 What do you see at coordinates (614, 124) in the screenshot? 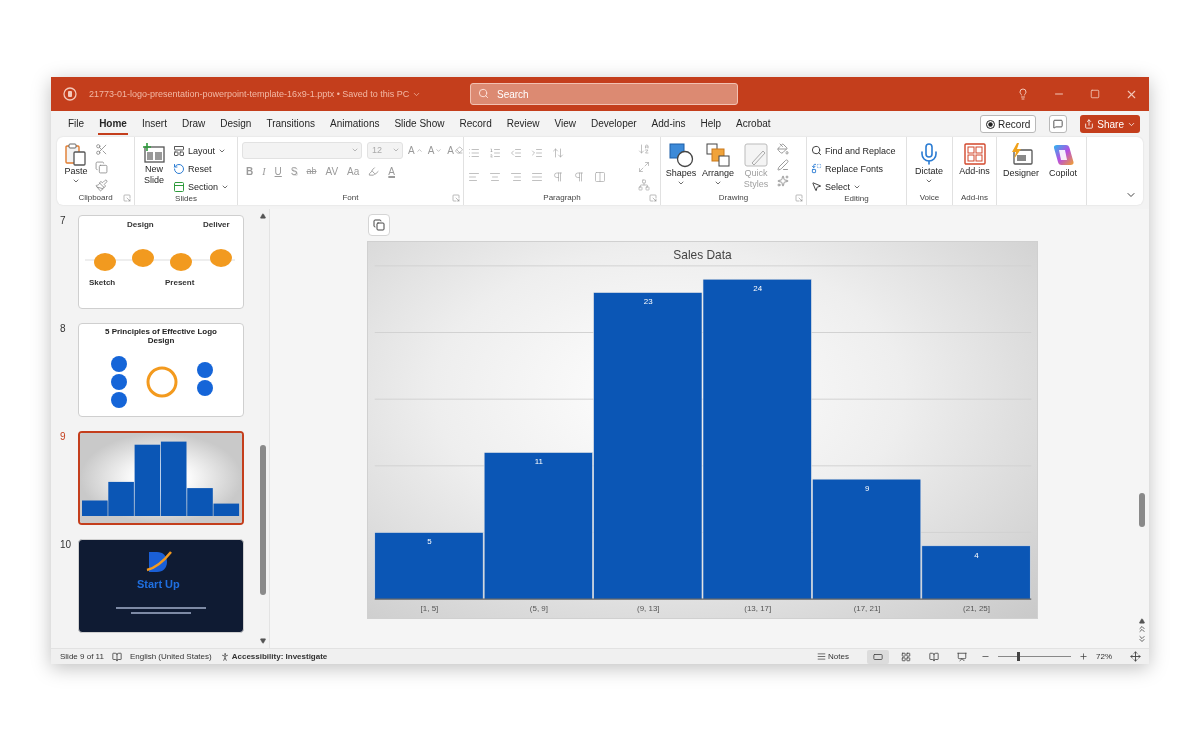
I see `ribbon-tab: Developer` at bounding box center [614, 124].